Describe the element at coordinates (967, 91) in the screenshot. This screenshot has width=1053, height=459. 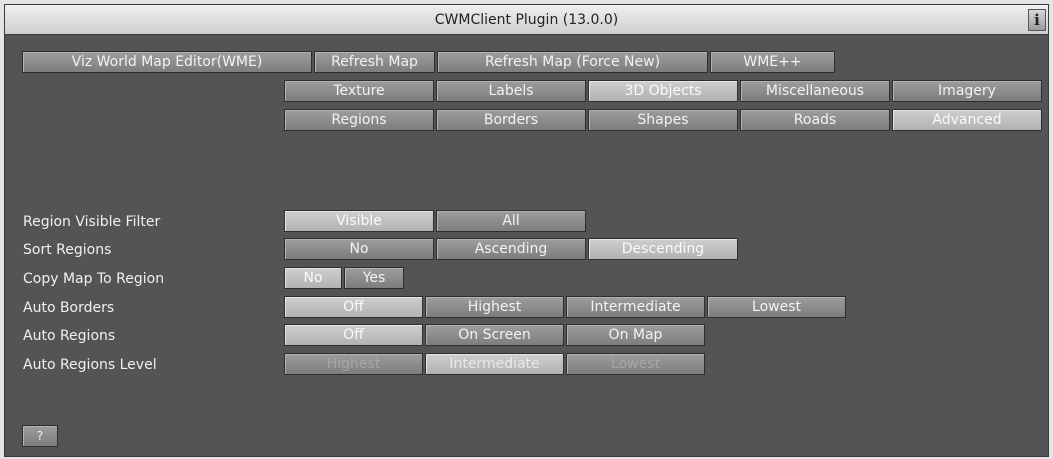
I see `tab-imagery: Imagery` at that location.